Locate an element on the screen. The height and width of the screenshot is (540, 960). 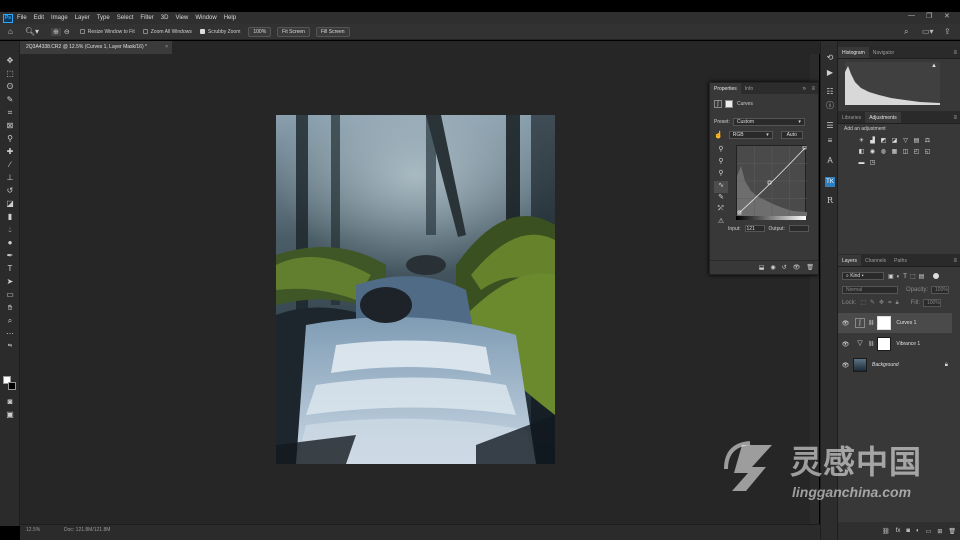
input-field: 121 is located at coordinates (754, 228).